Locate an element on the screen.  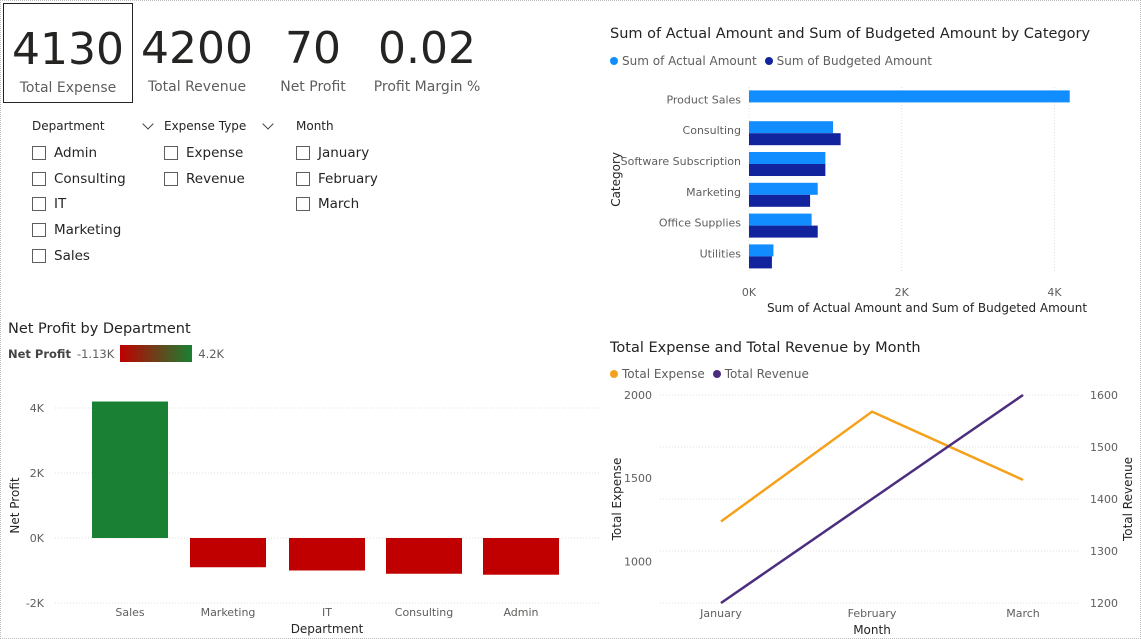
kpi-card-total-revenue: 4200 Total Revenue is located at coordinates (197, 53).